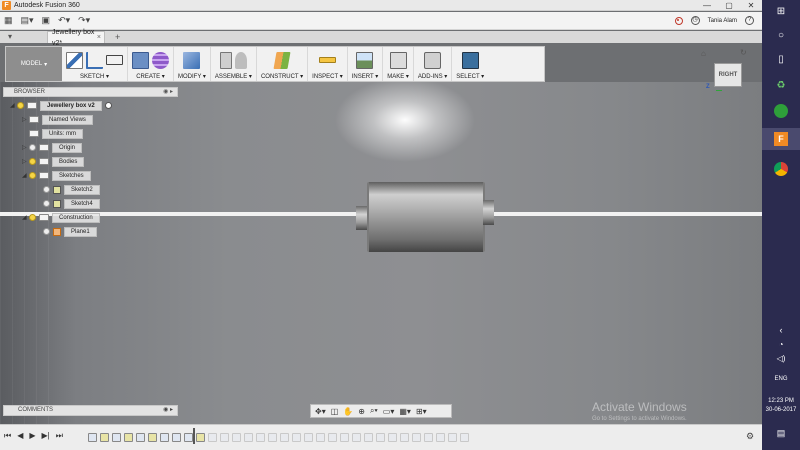 The width and height of the screenshot is (800, 450). What do you see at coordinates (743, 52) in the screenshot?
I see `rotate-icon: ↻` at bounding box center [743, 52].